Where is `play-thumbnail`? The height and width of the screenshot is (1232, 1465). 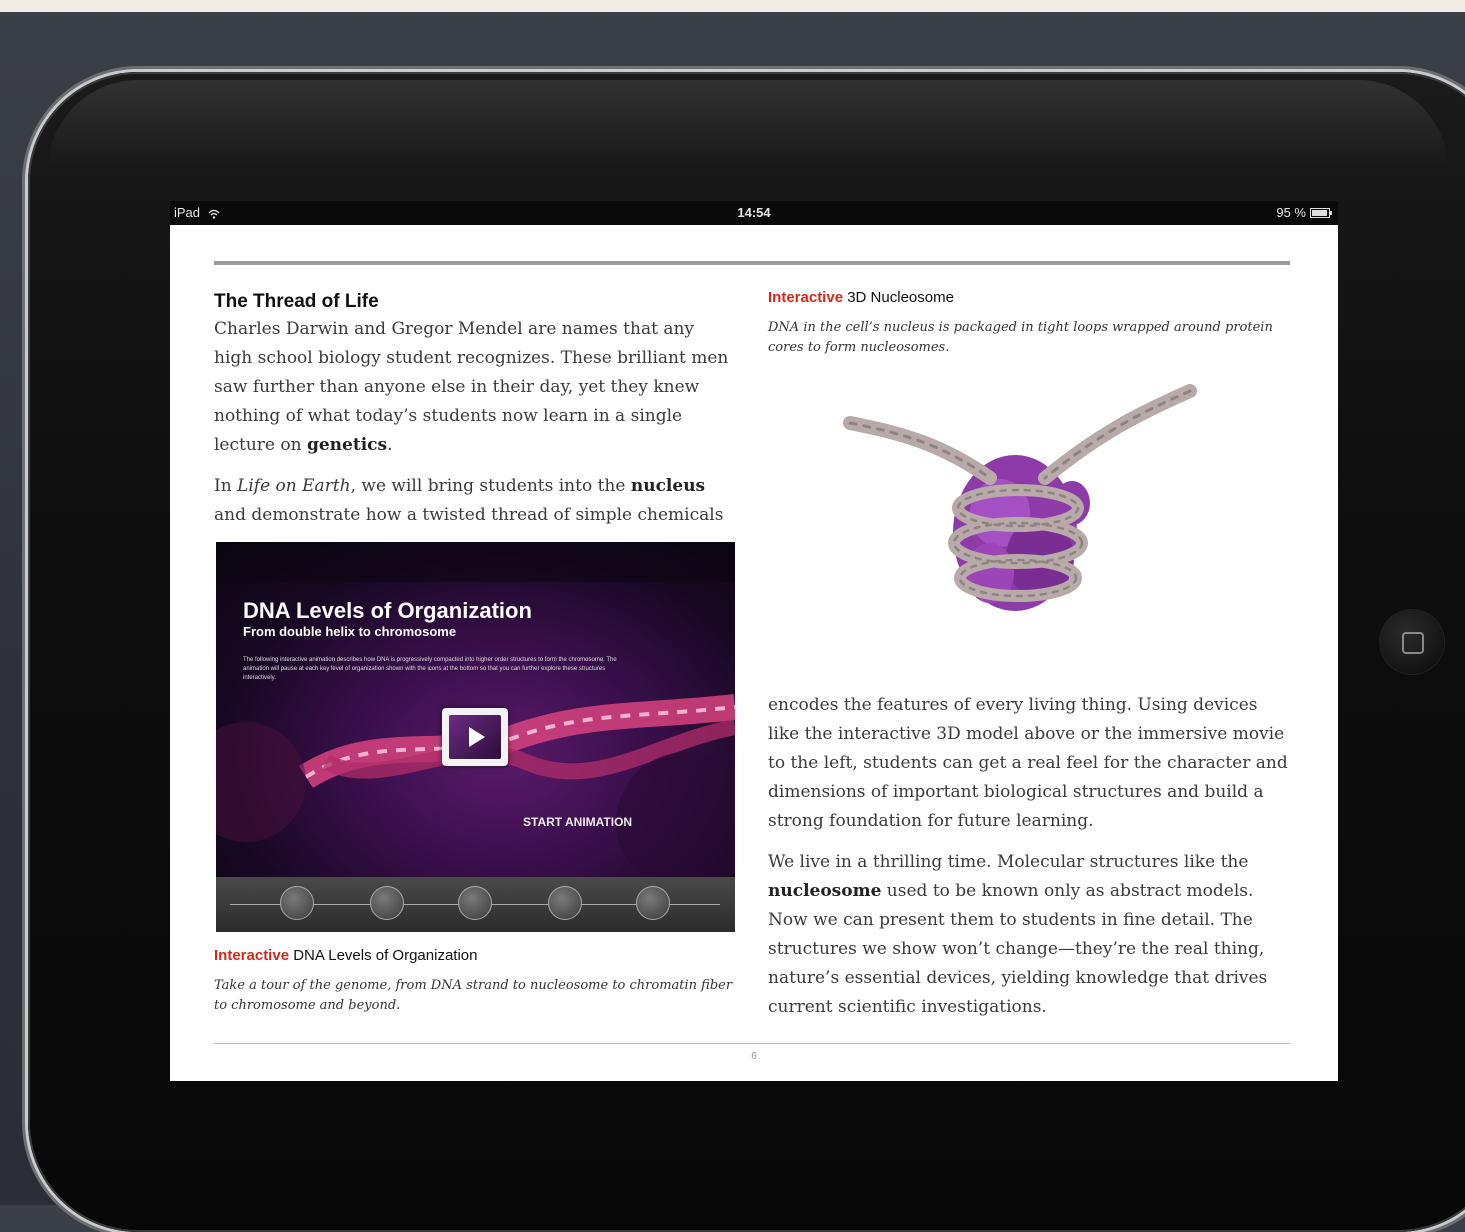
play-thumbnail is located at coordinates (475, 737).